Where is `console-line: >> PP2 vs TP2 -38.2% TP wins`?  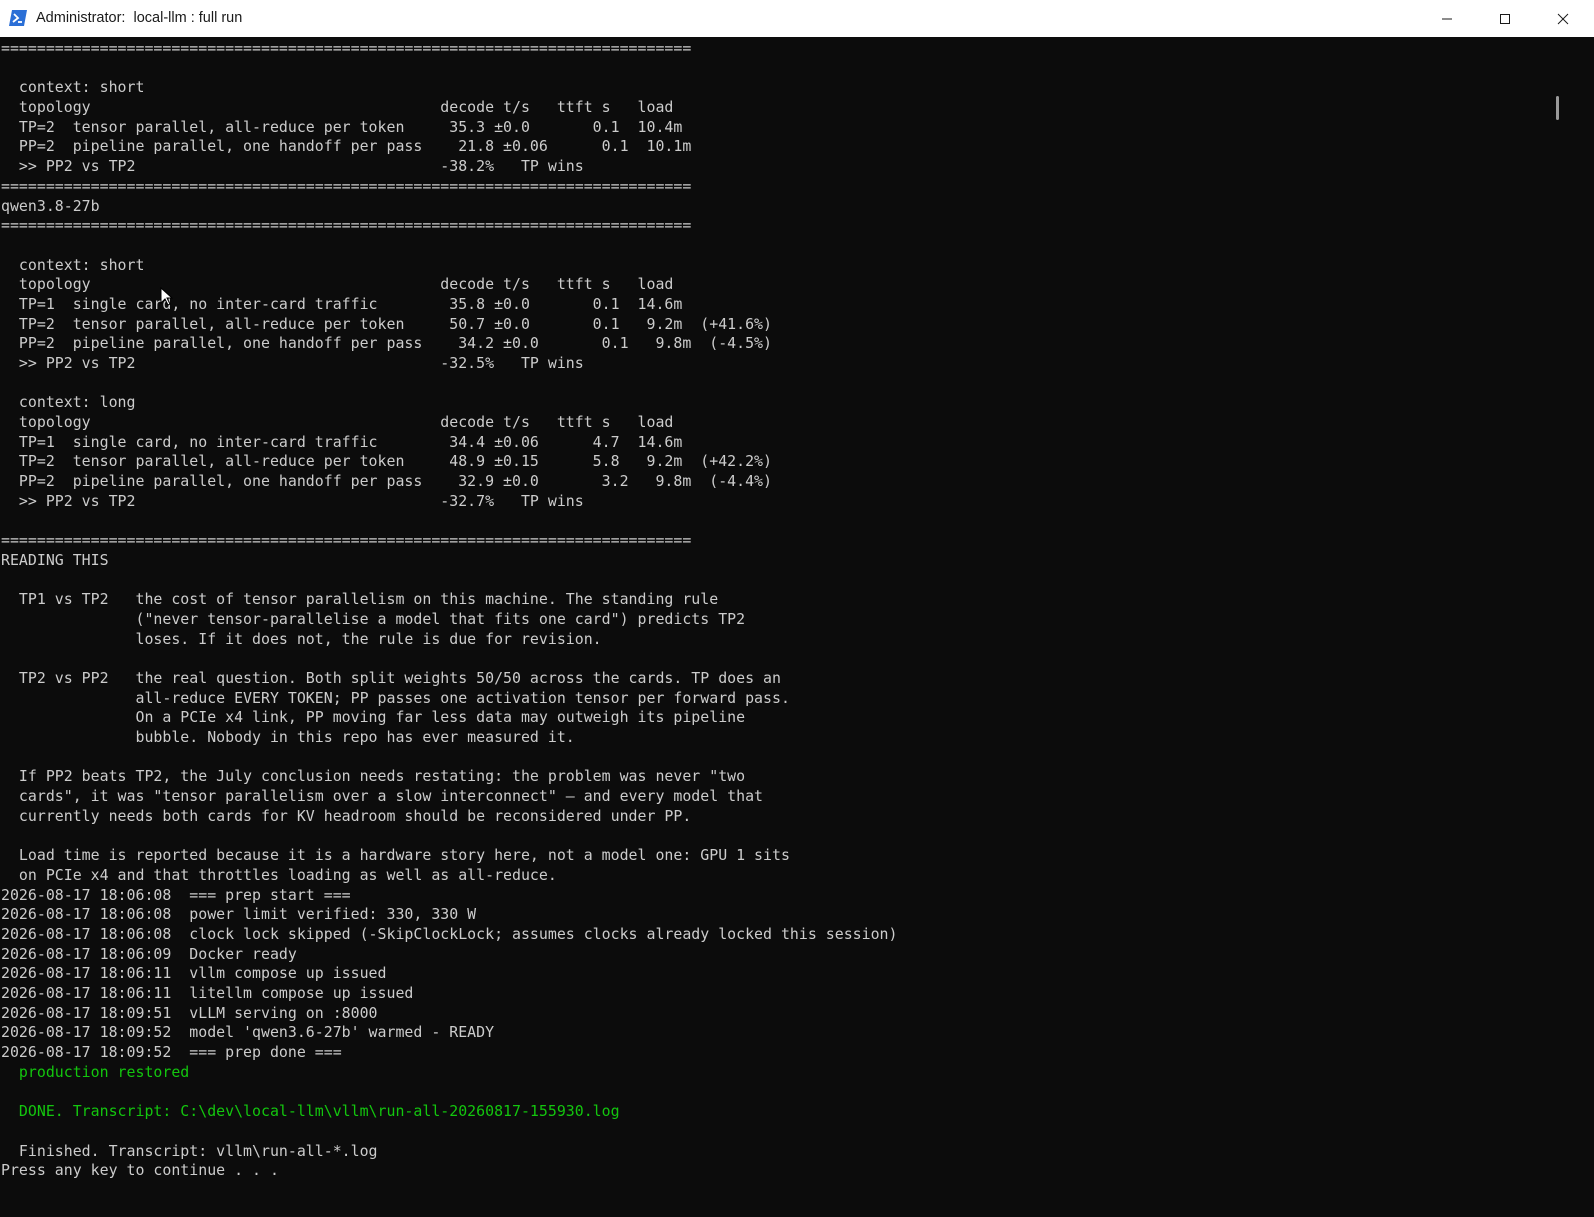 console-line: >> PP2 vs TP2 -38.2% TP wins is located at coordinates (292, 166).